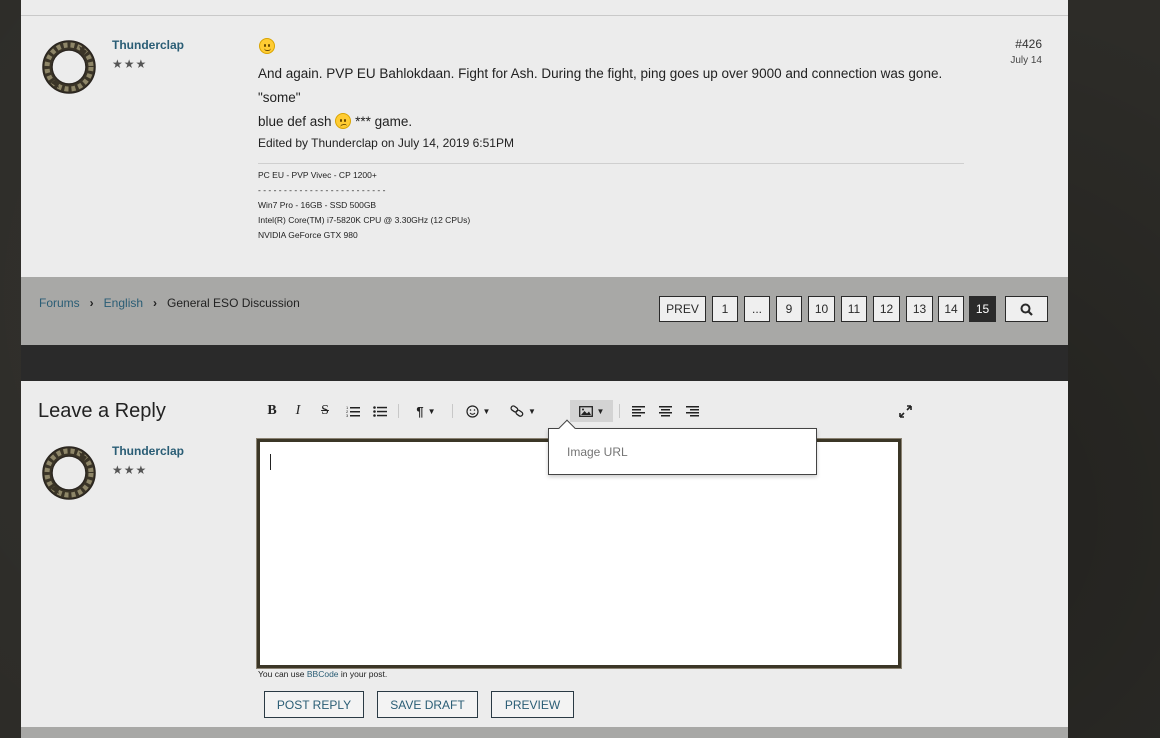  What do you see at coordinates (308, 235) in the screenshot?
I see `signature-line: NVIDIA GeForce GTX 980` at bounding box center [308, 235].